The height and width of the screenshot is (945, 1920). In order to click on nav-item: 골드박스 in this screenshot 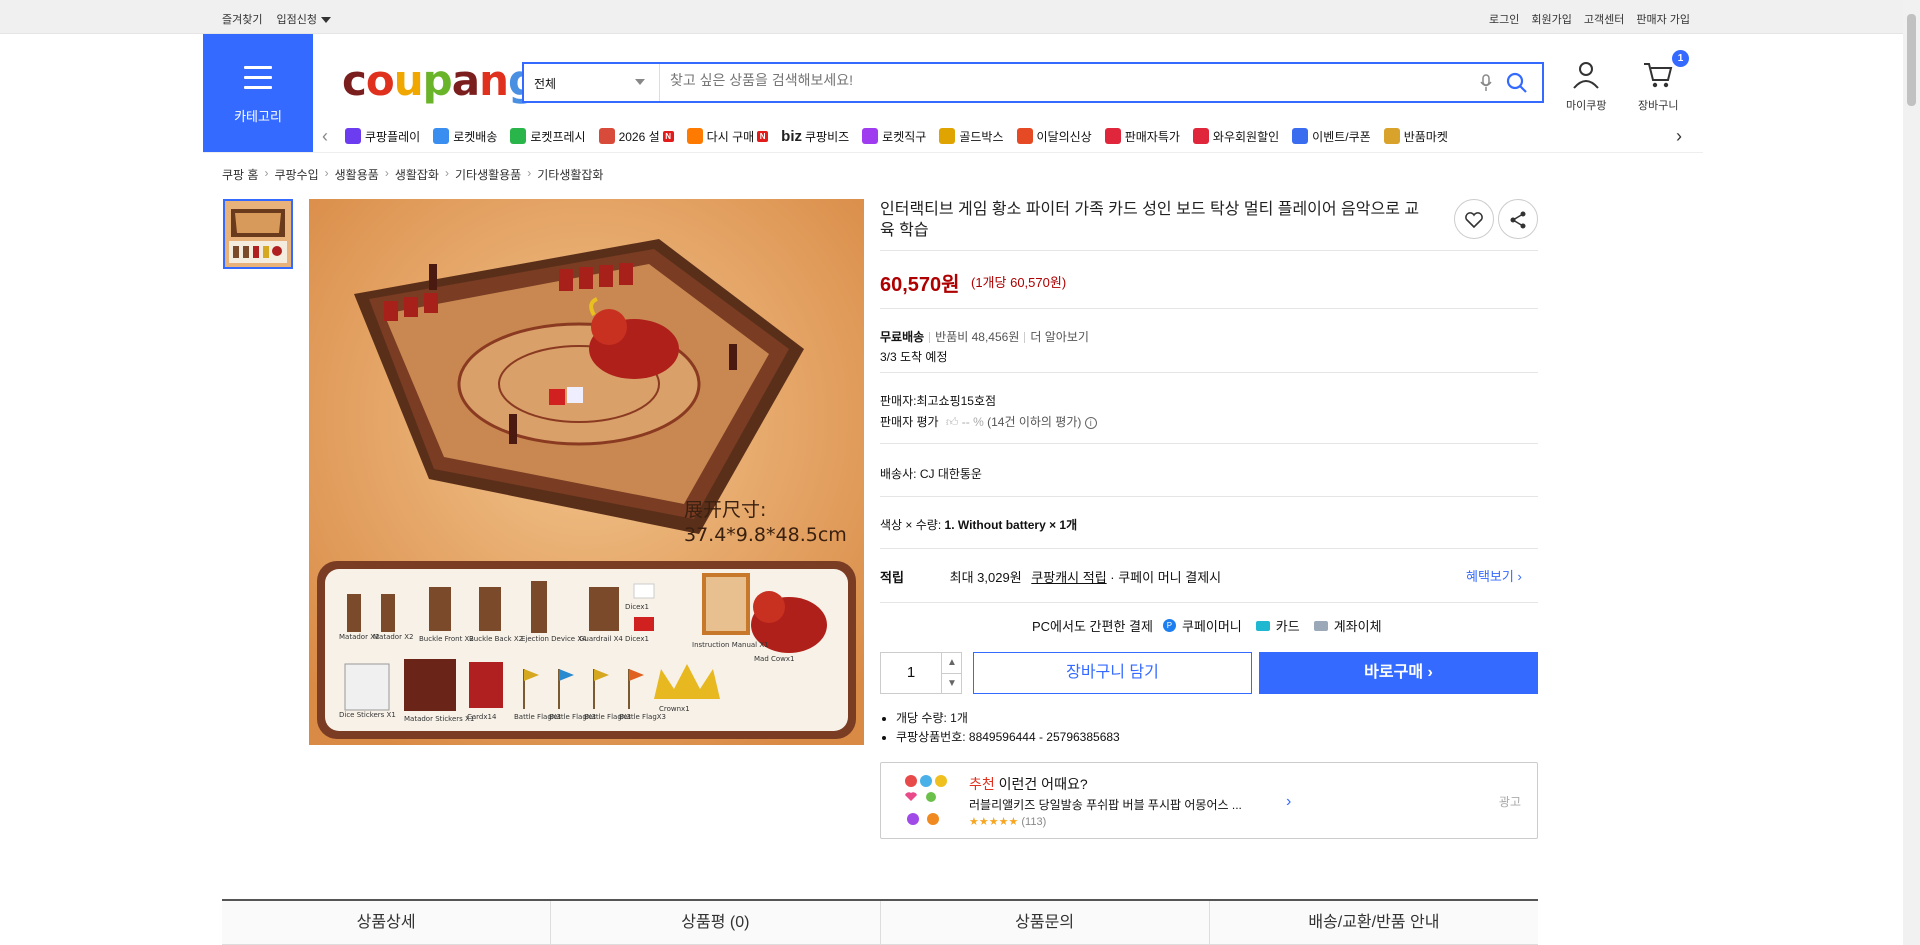, I will do `click(971, 136)`.